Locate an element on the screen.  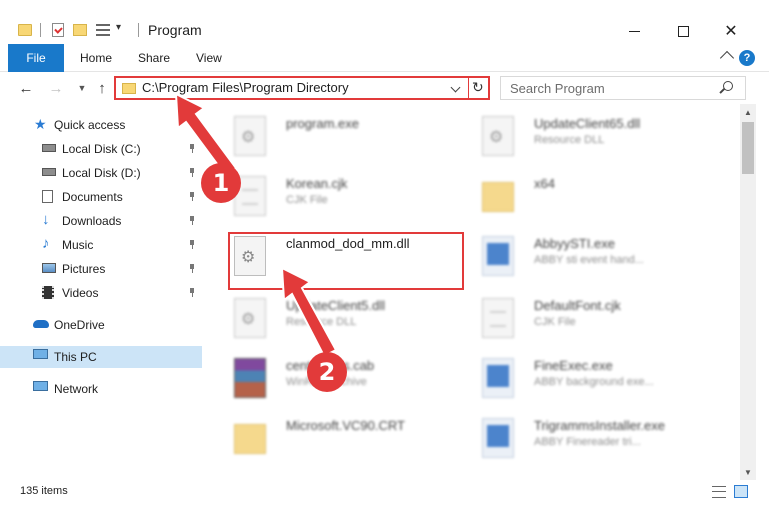
file-item: UpdateClient5.dll Resource DLL is located at coordinates (345, 320).